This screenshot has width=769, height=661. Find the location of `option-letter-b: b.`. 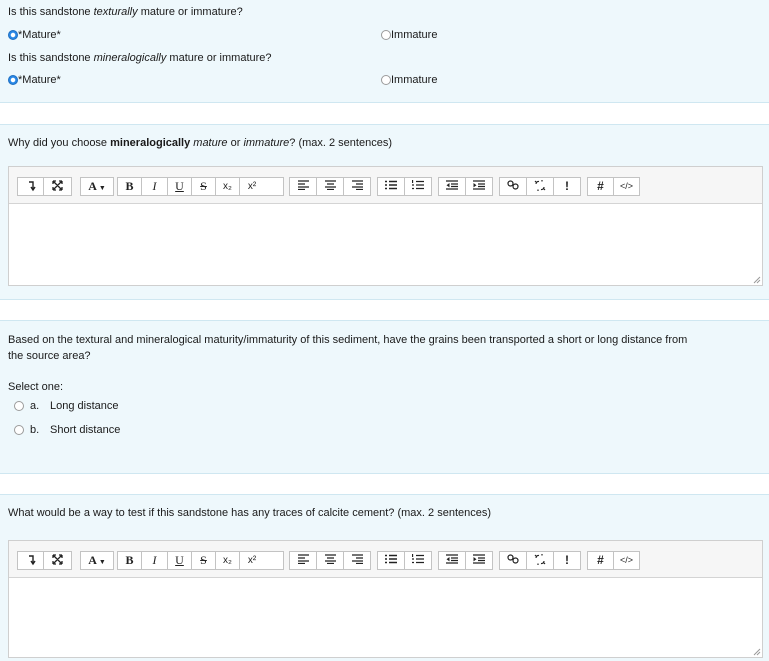

option-letter-b: b. is located at coordinates (35, 430).